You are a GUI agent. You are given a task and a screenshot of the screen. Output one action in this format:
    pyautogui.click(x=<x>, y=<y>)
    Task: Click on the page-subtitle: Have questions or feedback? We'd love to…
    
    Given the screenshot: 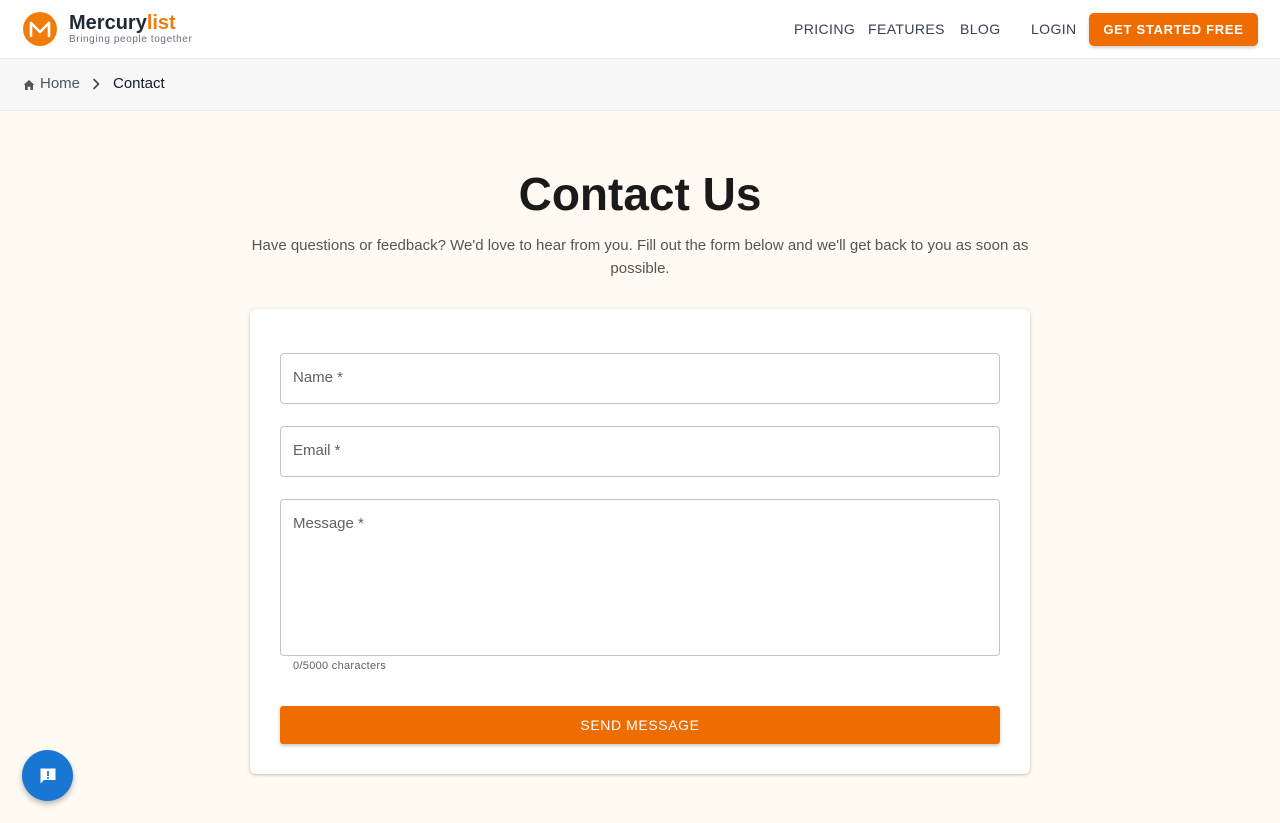 What is the action you would take?
    pyautogui.click(x=640, y=257)
    